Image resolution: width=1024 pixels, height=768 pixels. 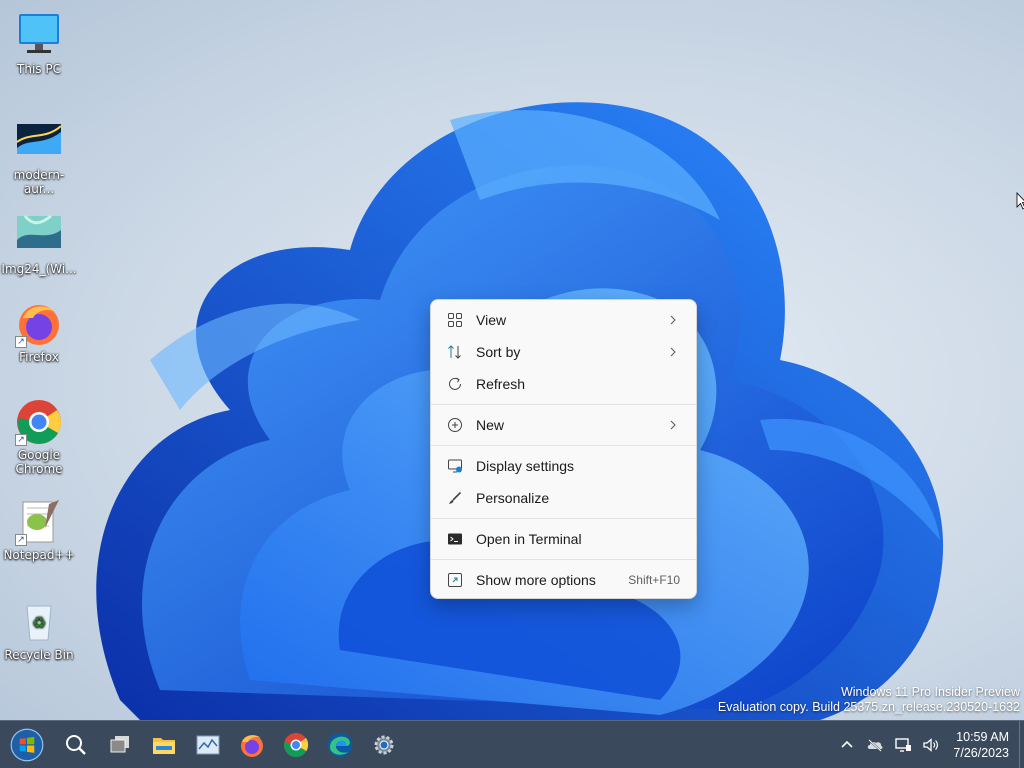 I want to click on settings-icon, so click(x=384, y=744).